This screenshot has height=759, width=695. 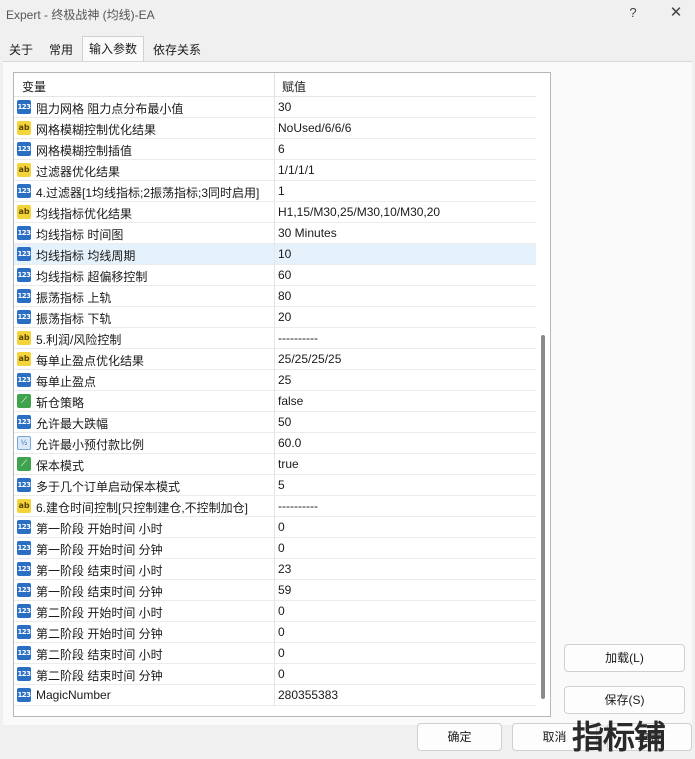 I want to click on parameter-row: 123 均线指标 均线周期 10, so click(x=275, y=254).